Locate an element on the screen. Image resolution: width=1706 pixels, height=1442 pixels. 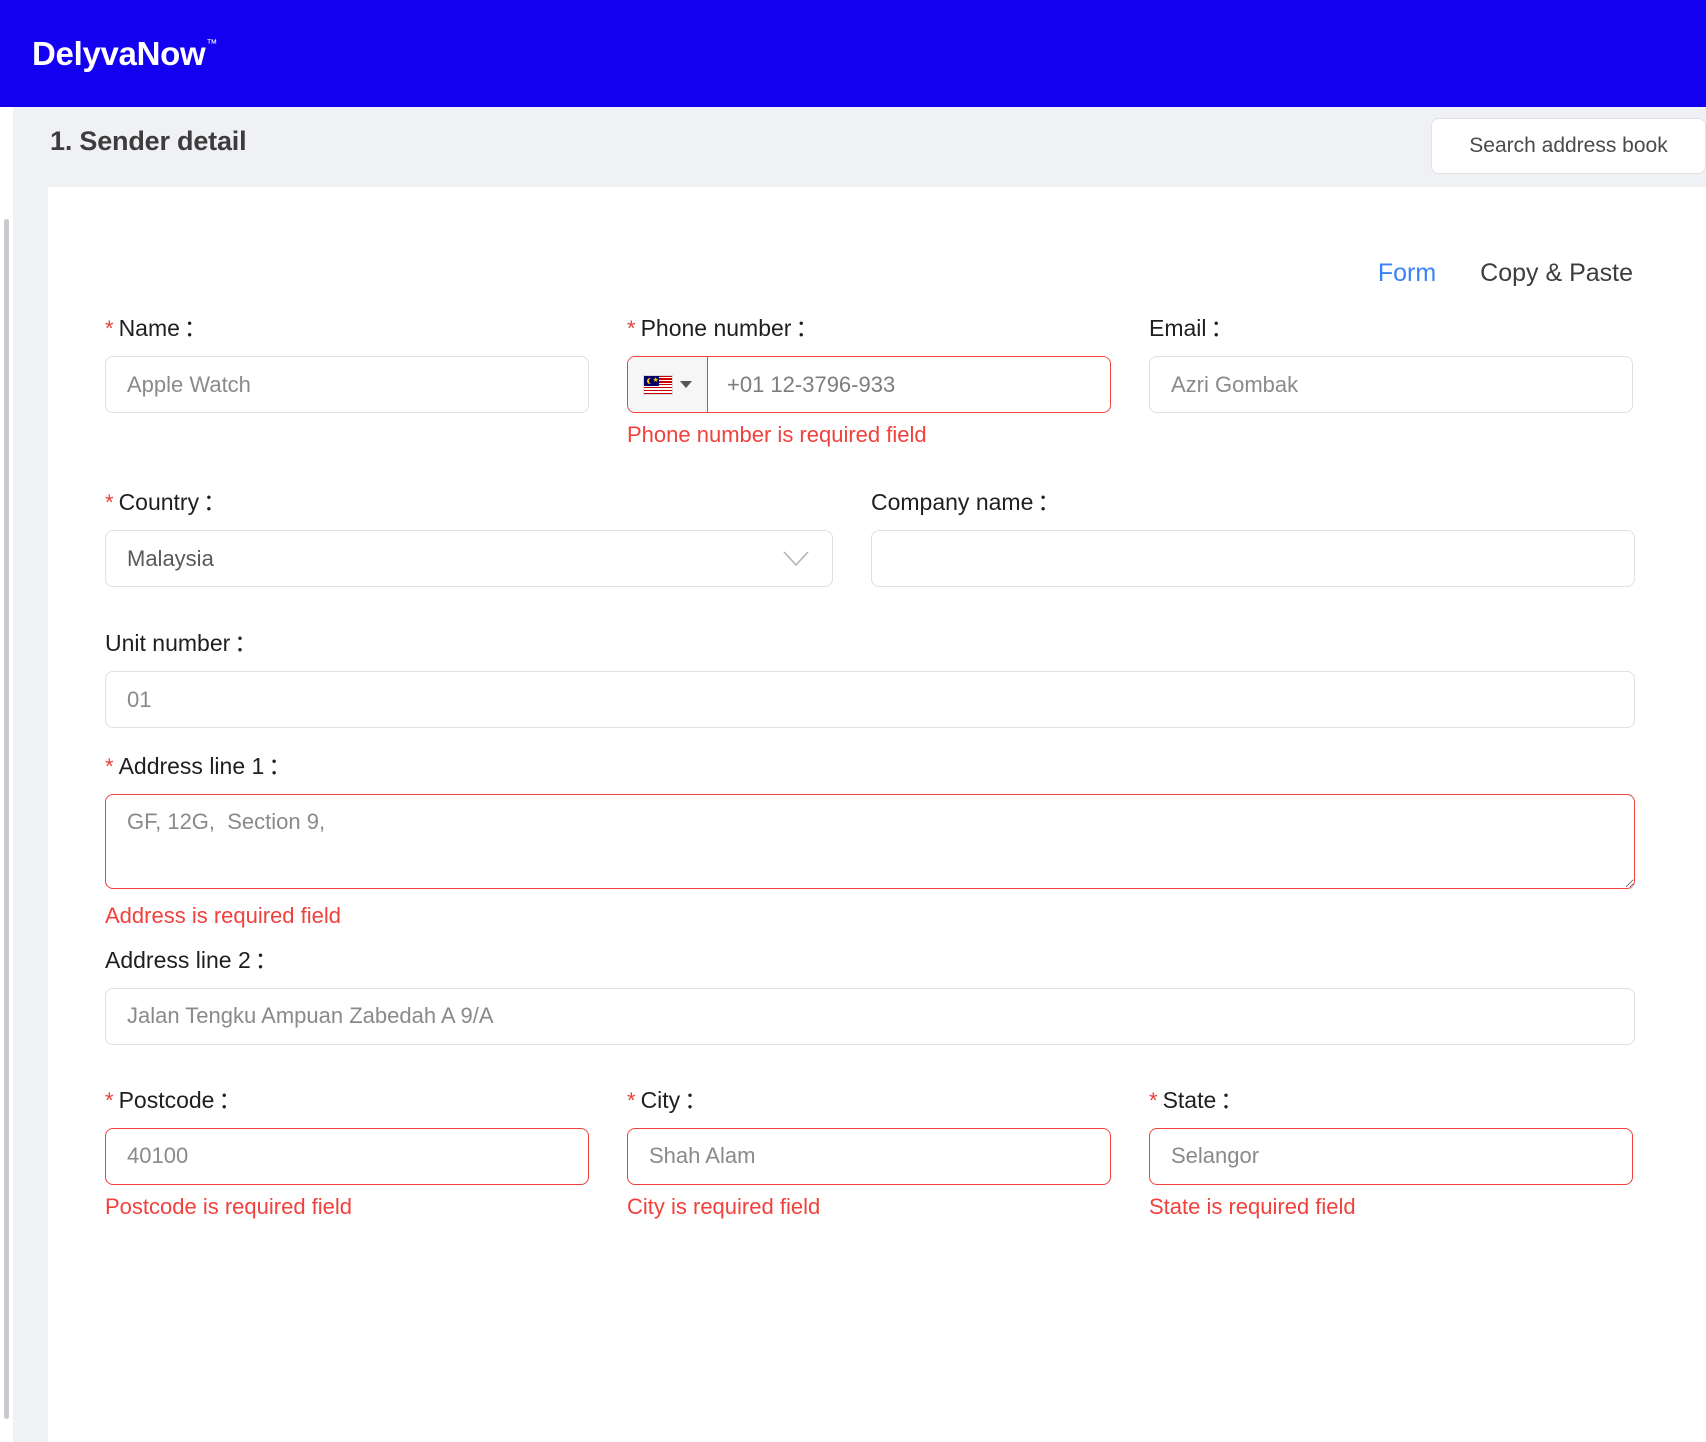
label-country-text: Country is located at coordinates (159, 502).